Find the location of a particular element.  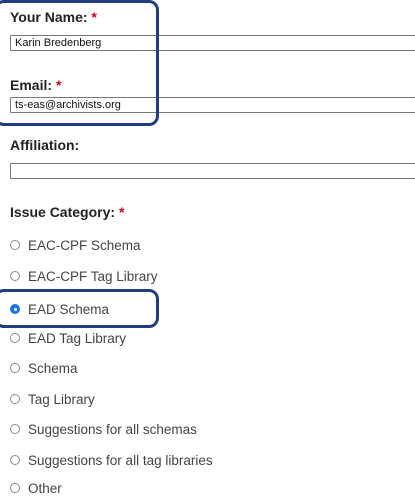

issue-category-label-text: Issue Category: is located at coordinates (63, 212).